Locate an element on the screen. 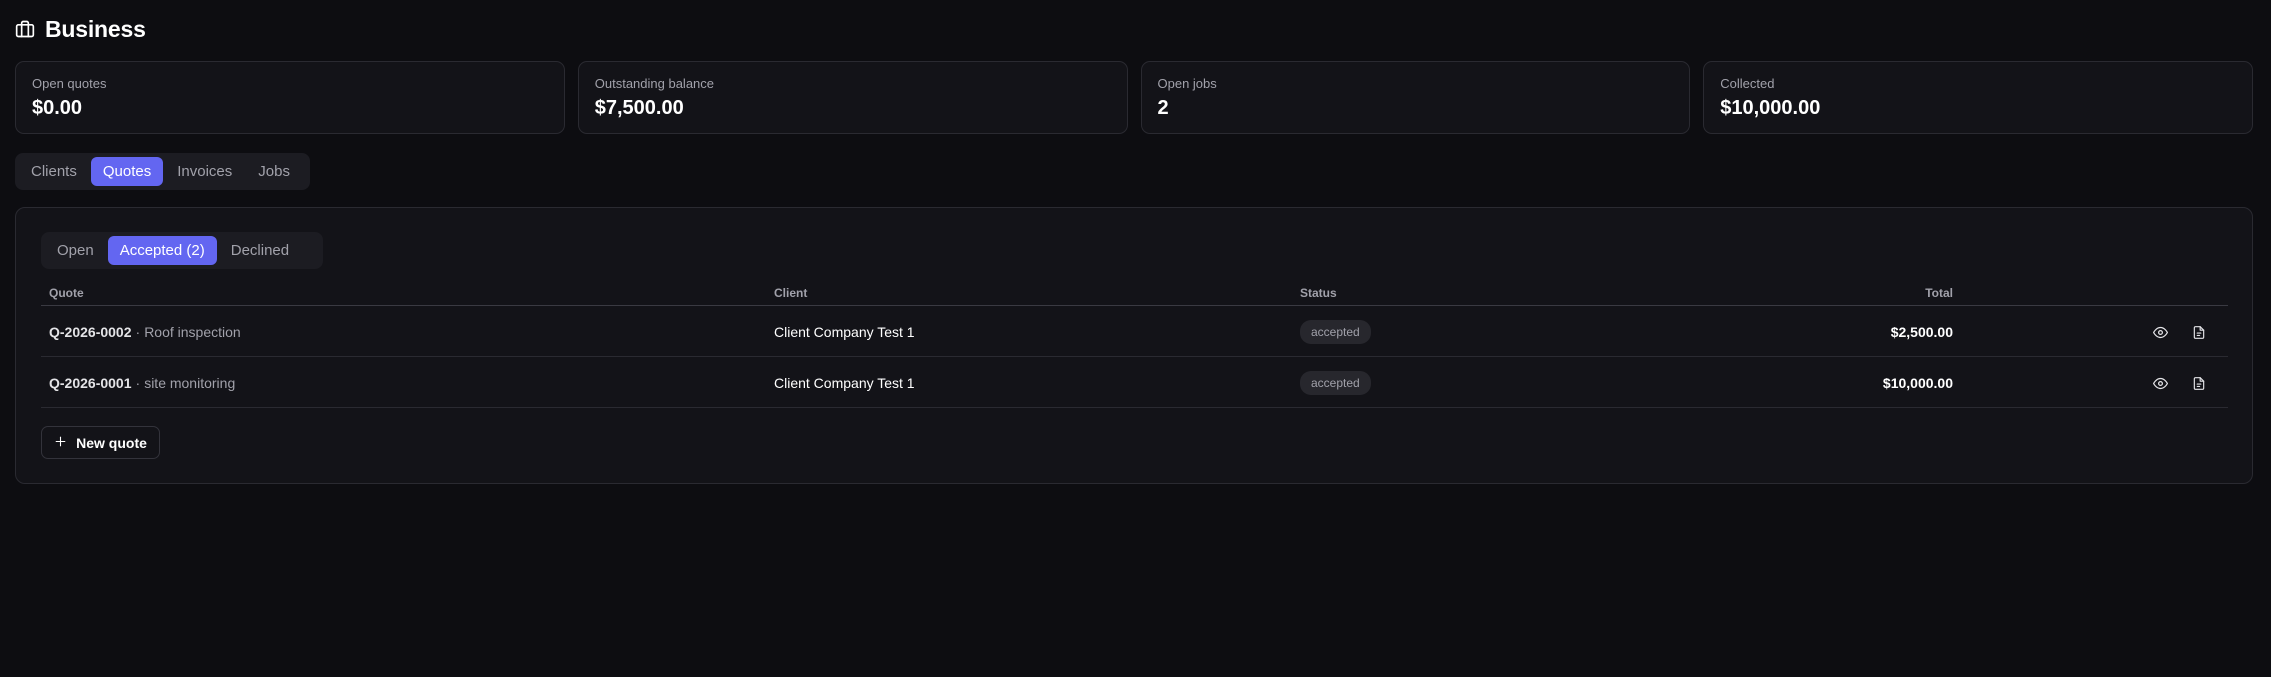 The image size is (2271, 677). stat-value: 2 is located at coordinates (1163, 108).